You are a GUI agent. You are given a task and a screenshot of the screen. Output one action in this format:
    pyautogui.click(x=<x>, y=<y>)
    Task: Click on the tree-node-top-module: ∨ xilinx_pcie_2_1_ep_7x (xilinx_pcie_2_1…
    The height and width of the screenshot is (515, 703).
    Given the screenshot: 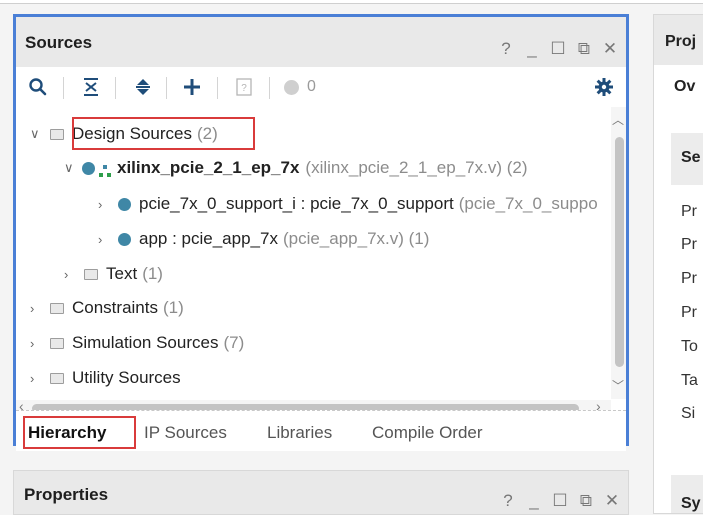 What is the action you would take?
    pyautogui.click(x=295, y=168)
    